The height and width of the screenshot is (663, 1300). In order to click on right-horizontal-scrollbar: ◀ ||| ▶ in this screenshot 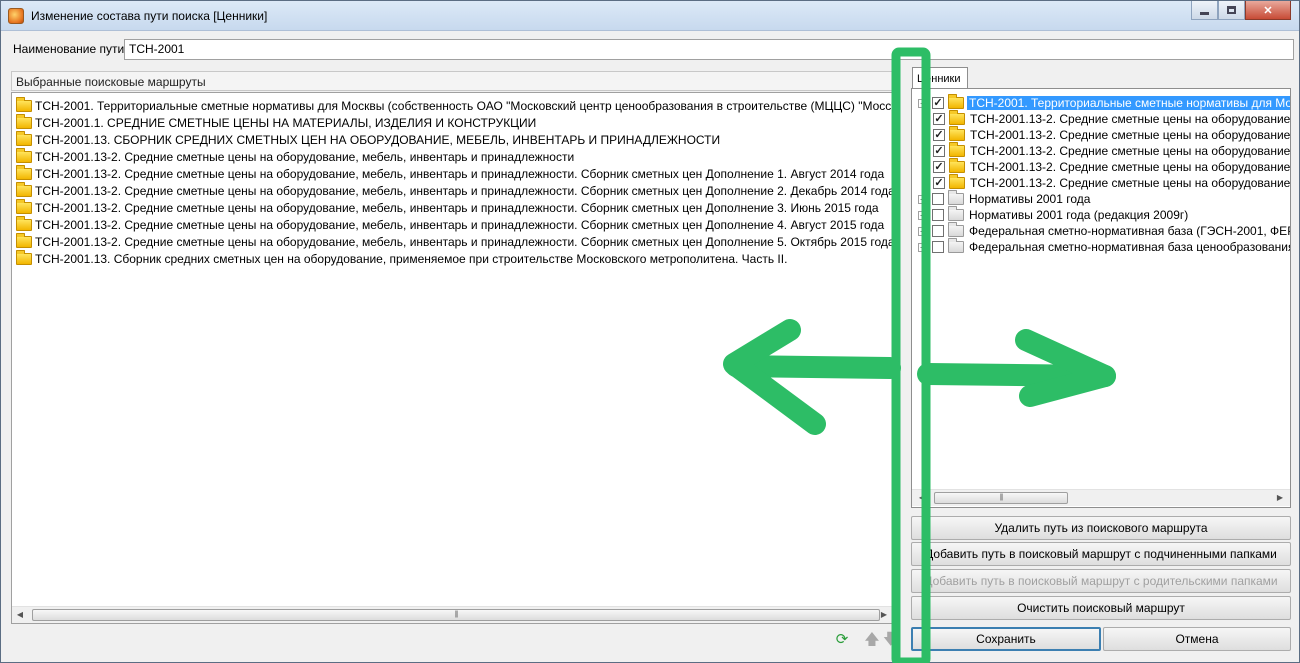, I will do `click(1101, 497)`.